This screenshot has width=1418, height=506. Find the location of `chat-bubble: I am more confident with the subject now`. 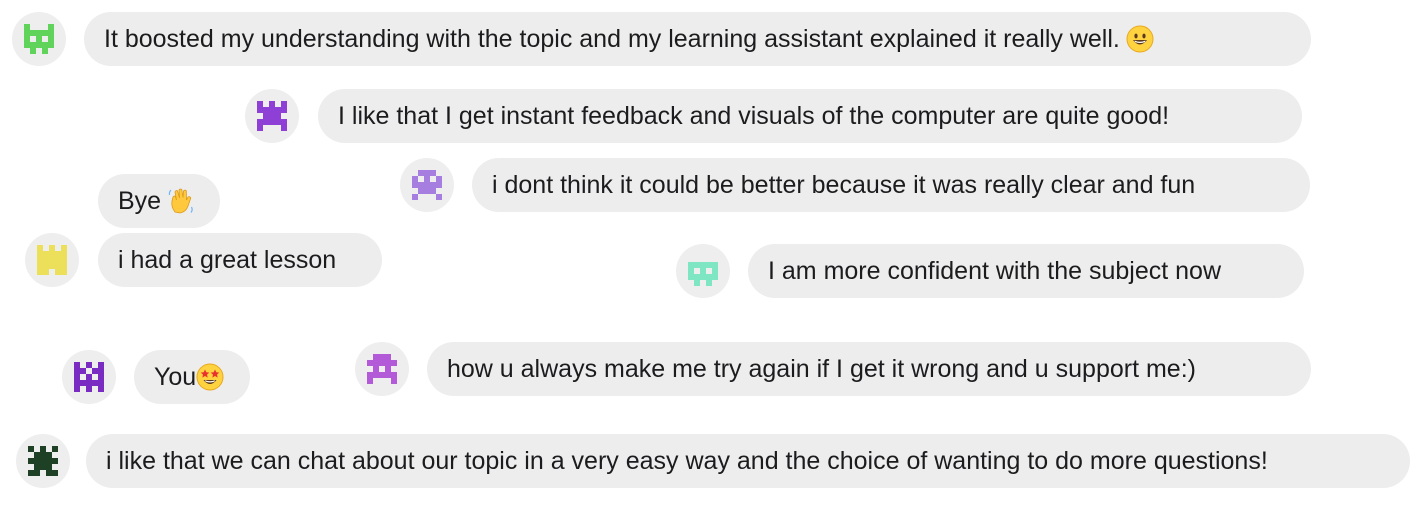

chat-bubble: I am more confident with the subject now is located at coordinates (1026, 271).